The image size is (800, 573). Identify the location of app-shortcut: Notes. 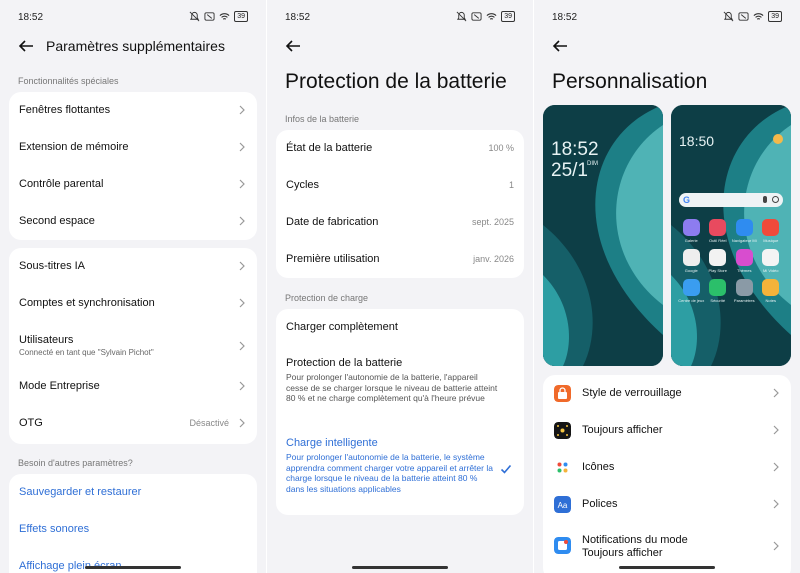
(771, 291).